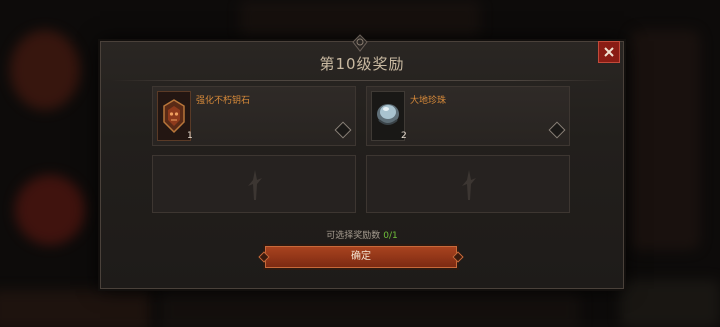 The width and height of the screenshot is (720, 327). I want to click on reward-slot-keystone: 强化不朽钥石 1, so click(254, 116).